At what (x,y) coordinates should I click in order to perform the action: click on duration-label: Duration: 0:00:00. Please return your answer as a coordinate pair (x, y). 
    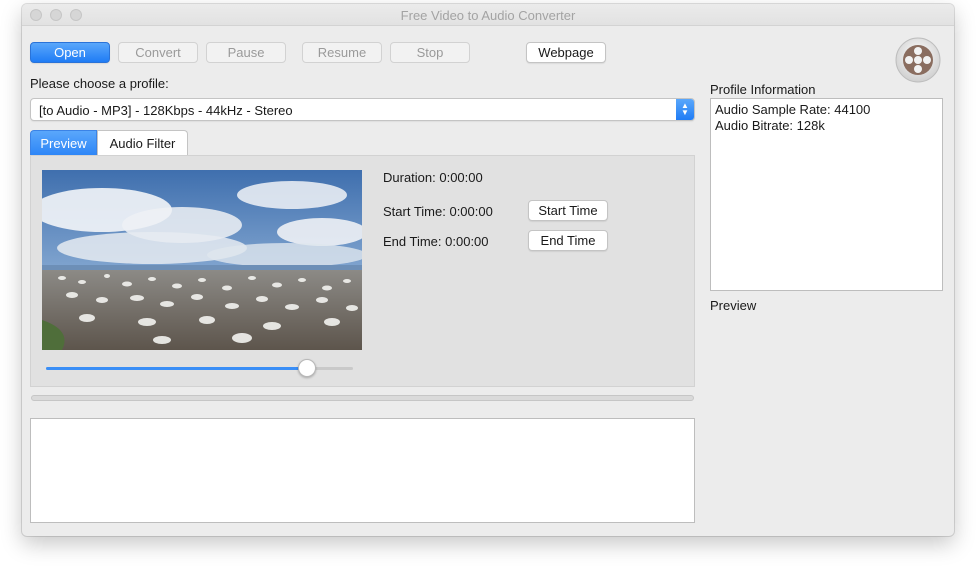
    Looking at the image, I should click on (433, 177).